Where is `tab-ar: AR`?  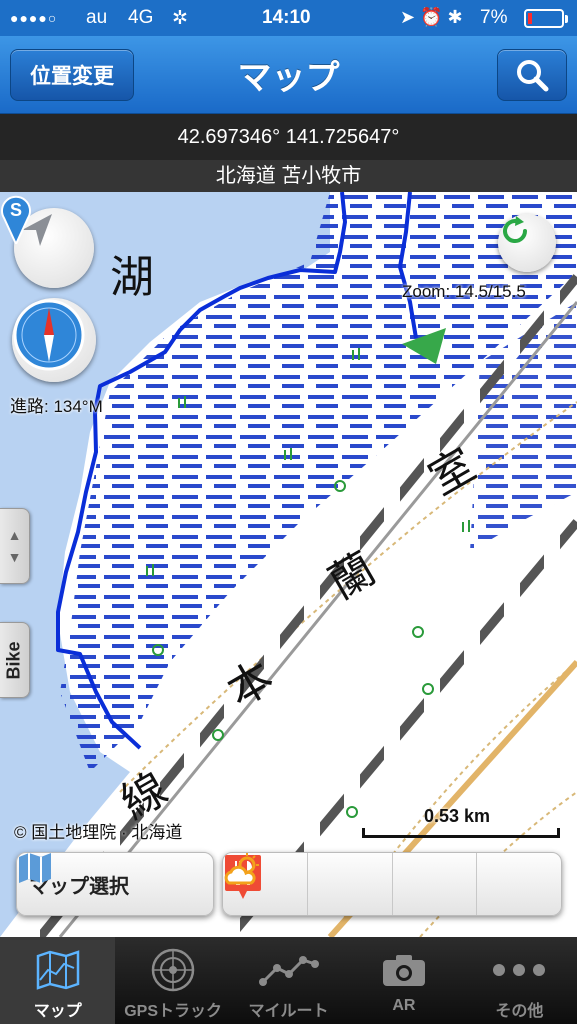 tab-ar: AR is located at coordinates (403, 980).